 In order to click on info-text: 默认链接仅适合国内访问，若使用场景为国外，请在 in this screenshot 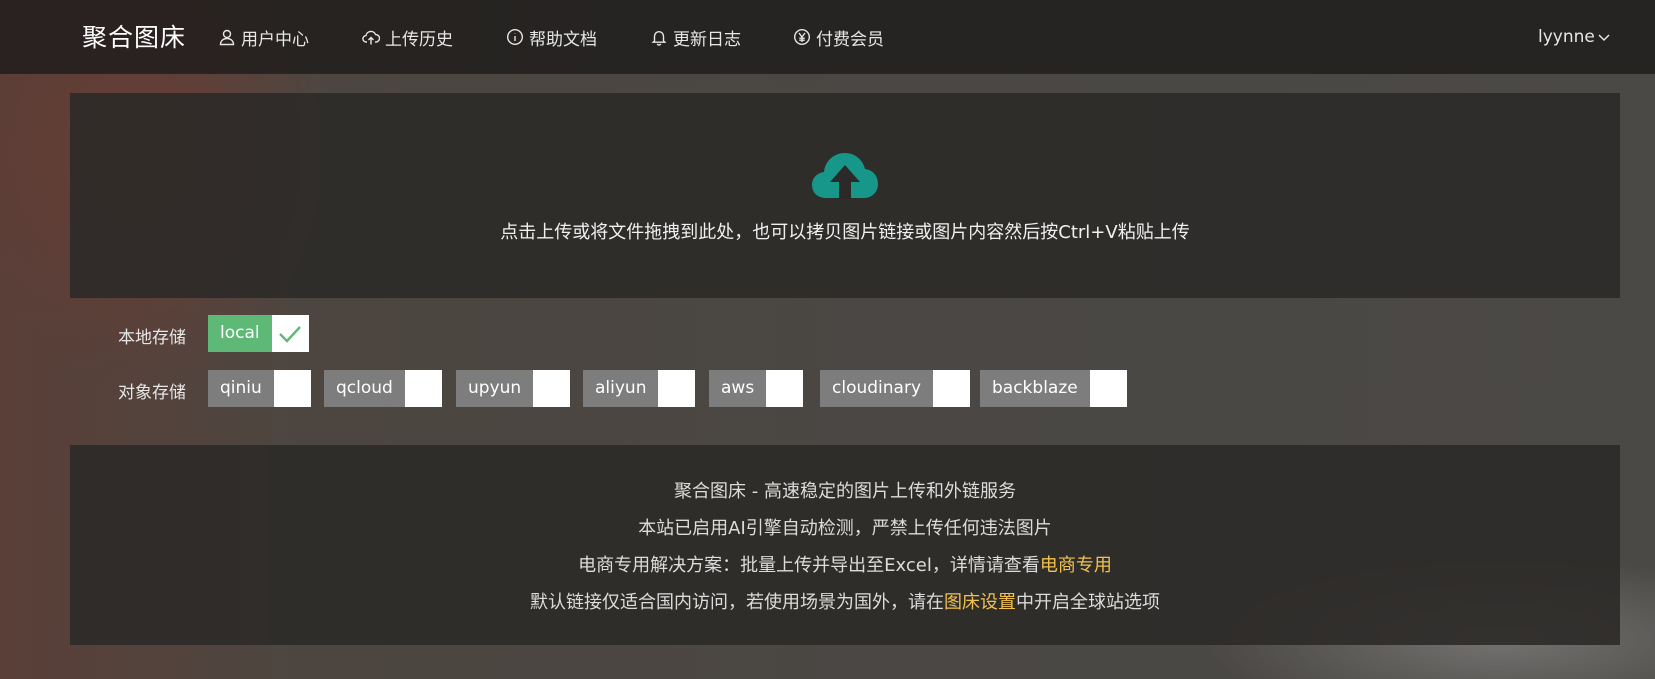, I will do `click(737, 602)`.